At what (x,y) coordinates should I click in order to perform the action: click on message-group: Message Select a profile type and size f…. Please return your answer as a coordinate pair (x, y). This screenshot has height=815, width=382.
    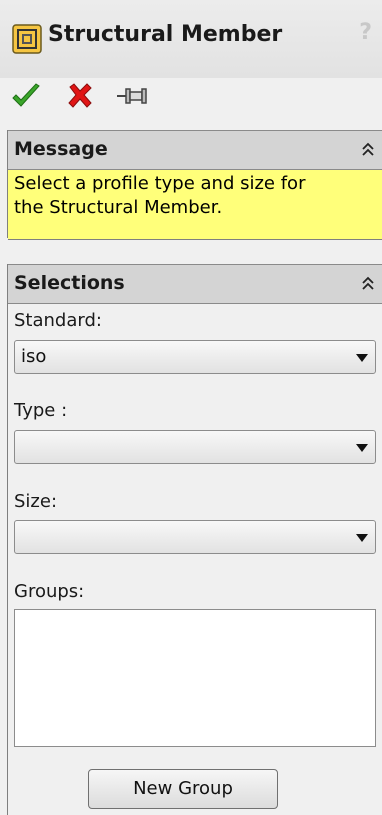
    Looking at the image, I should click on (194, 185).